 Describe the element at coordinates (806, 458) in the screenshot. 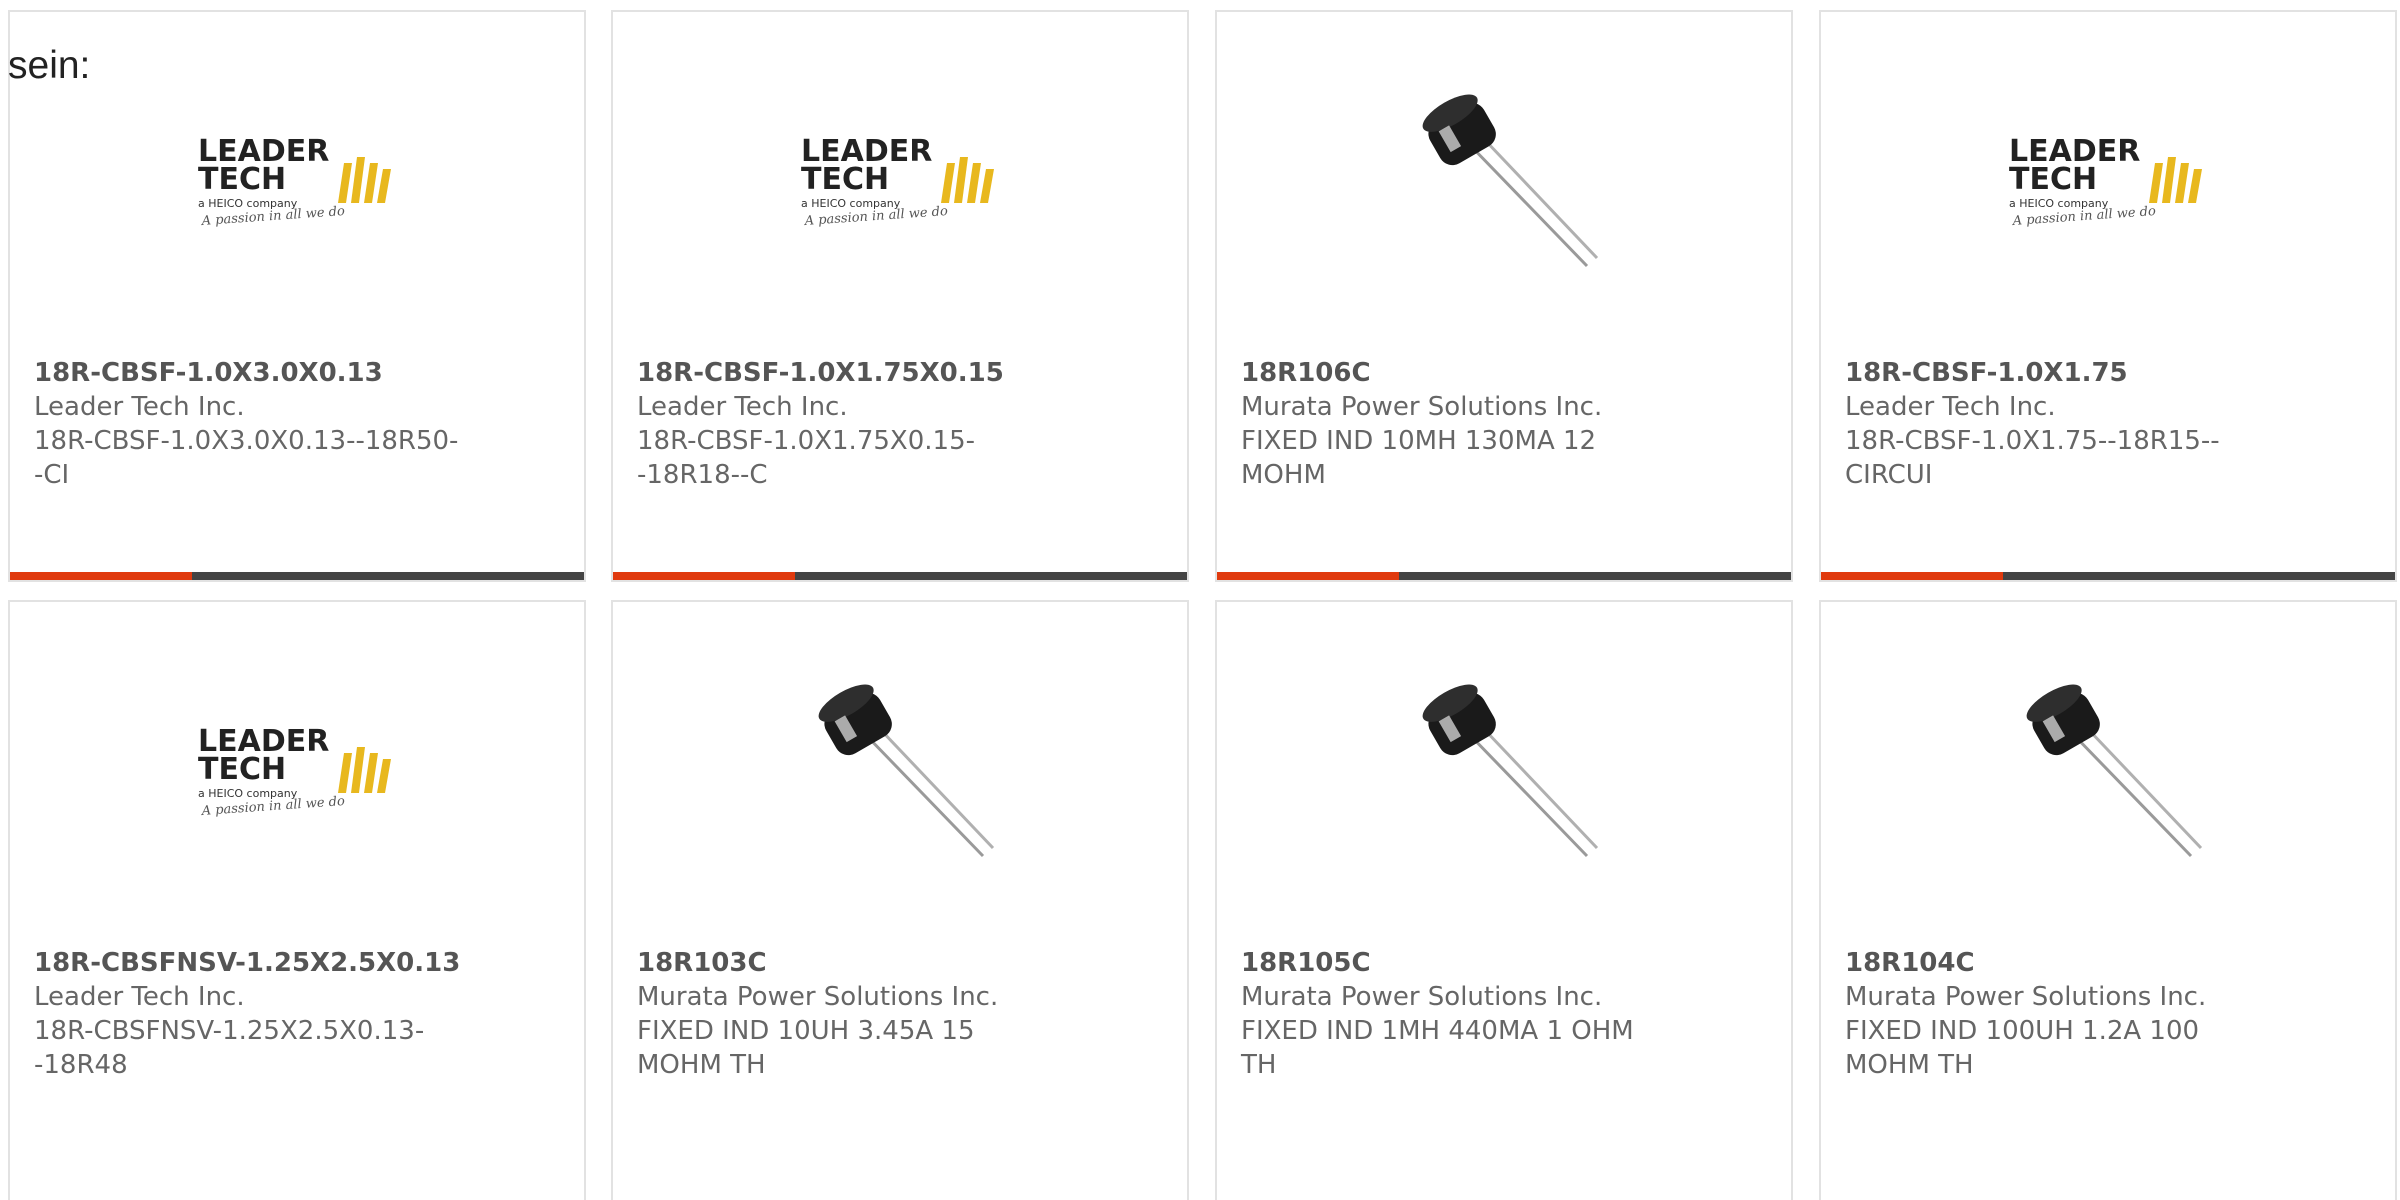

I see `description: 18R-CBSF-1.0X1.75X0.15--18R18--C` at that location.